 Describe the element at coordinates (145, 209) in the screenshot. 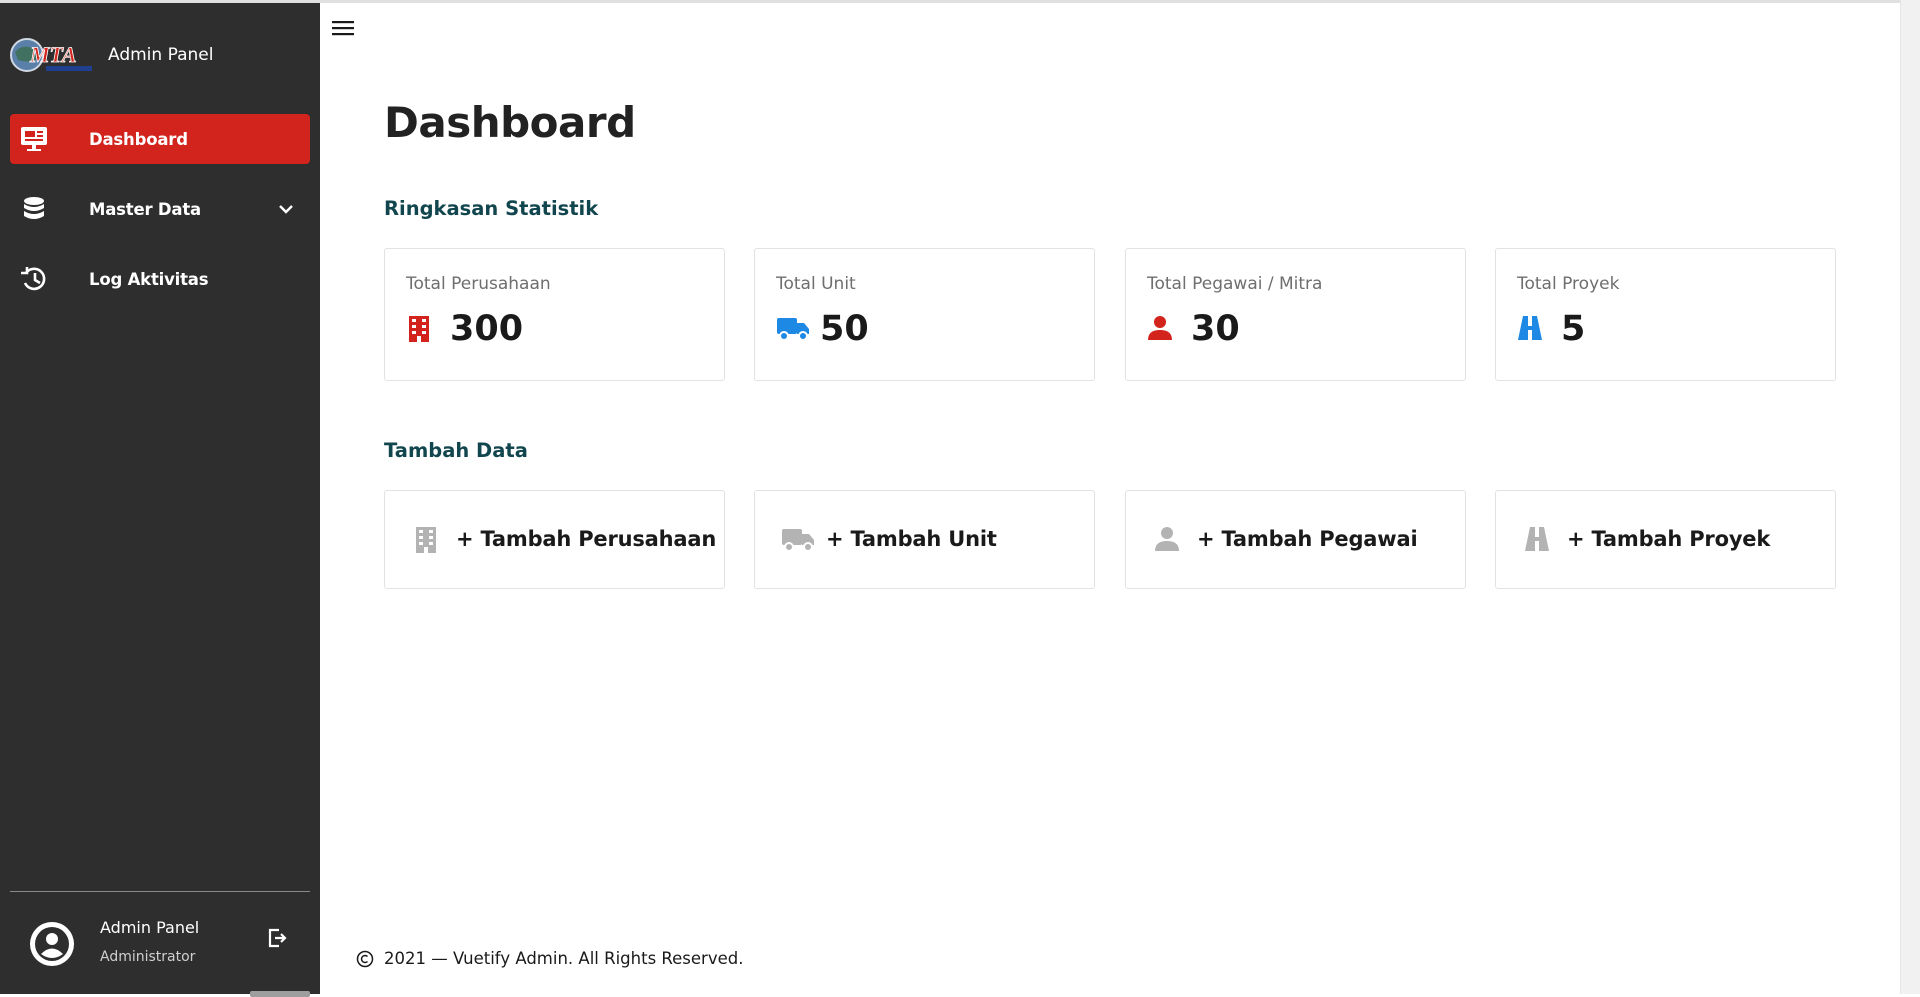

I see `sidebar-item-label: Master Data` at that location.